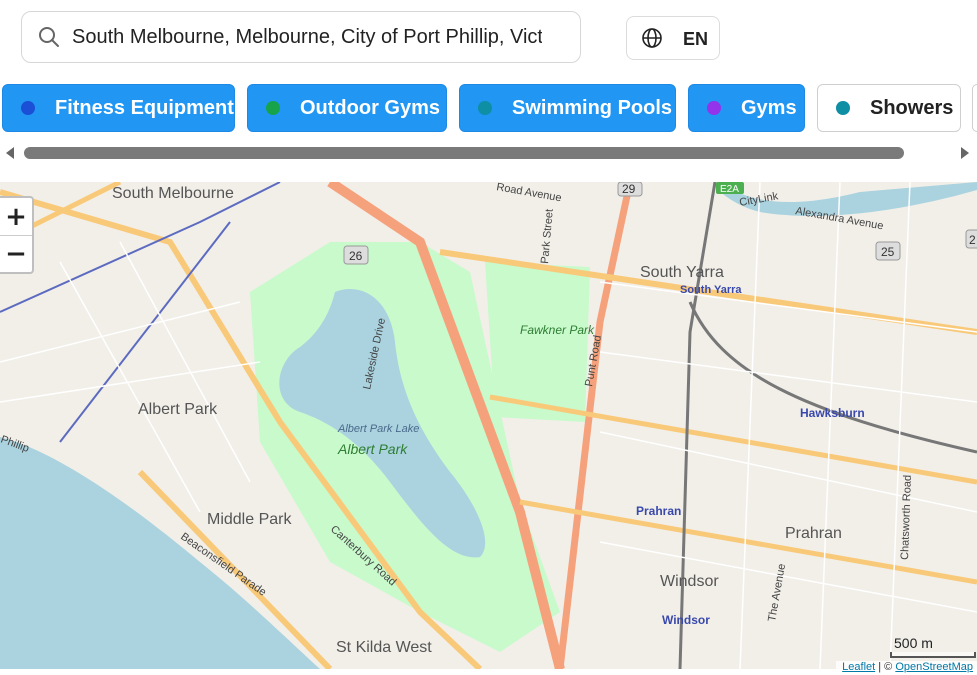  I want to click on label-windsor: Windsor, so click(689, 581).